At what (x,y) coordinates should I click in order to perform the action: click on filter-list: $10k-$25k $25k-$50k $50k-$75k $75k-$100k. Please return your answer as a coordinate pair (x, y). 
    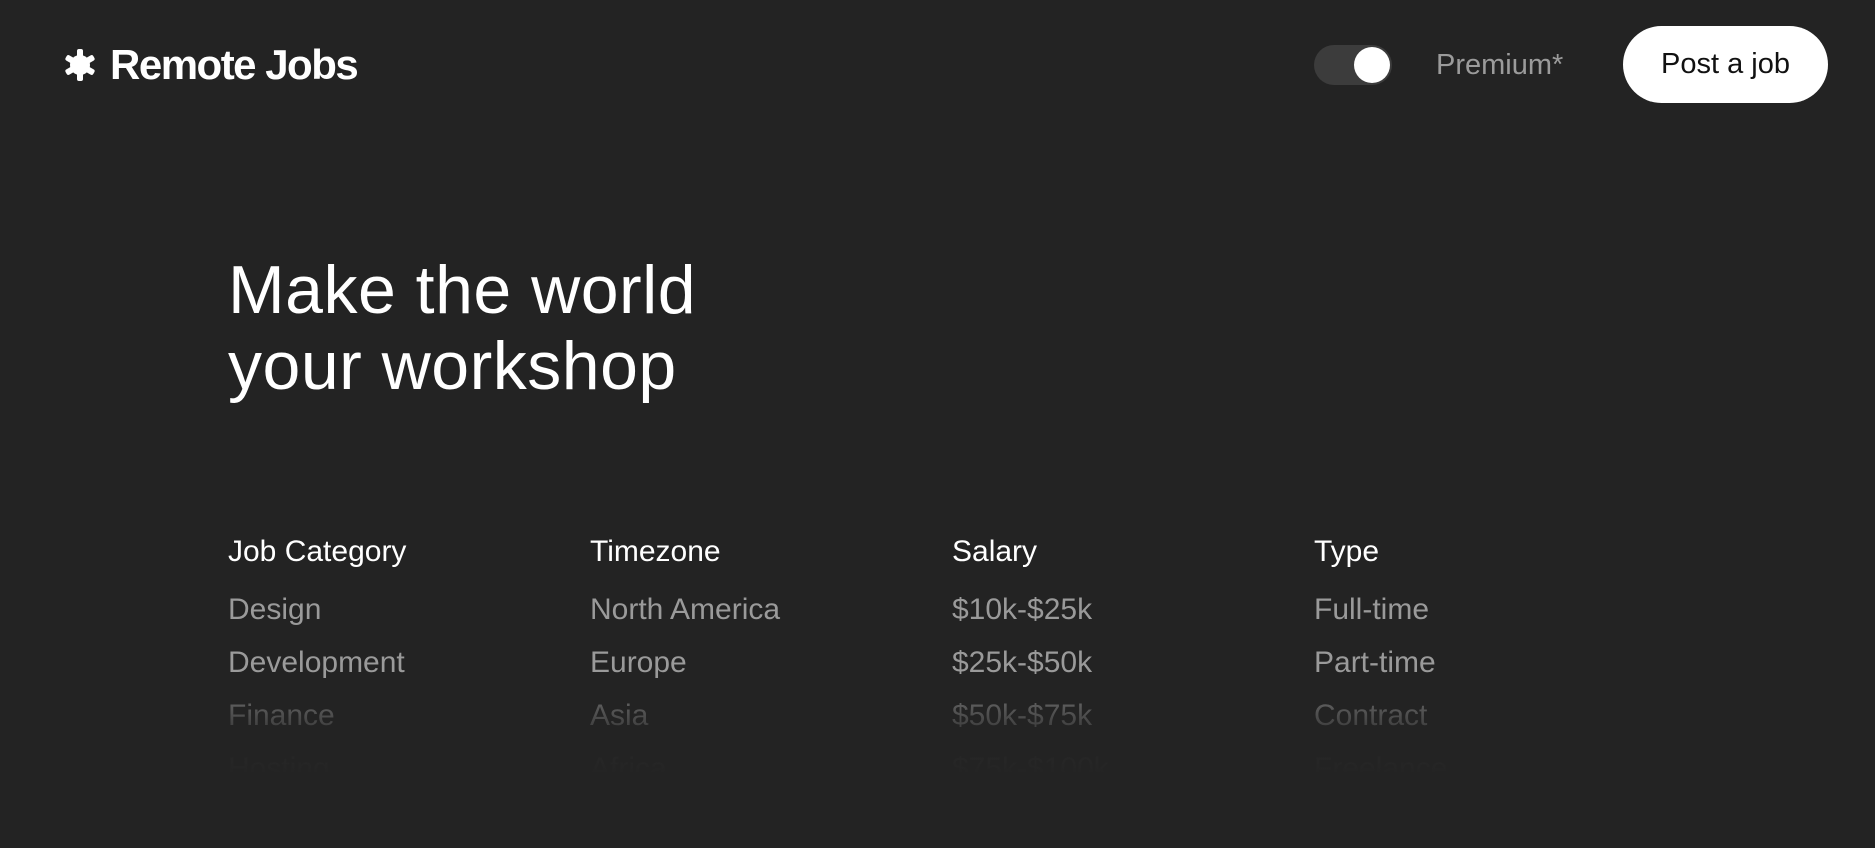
    Looking at the image, I should click on (1122, 677).